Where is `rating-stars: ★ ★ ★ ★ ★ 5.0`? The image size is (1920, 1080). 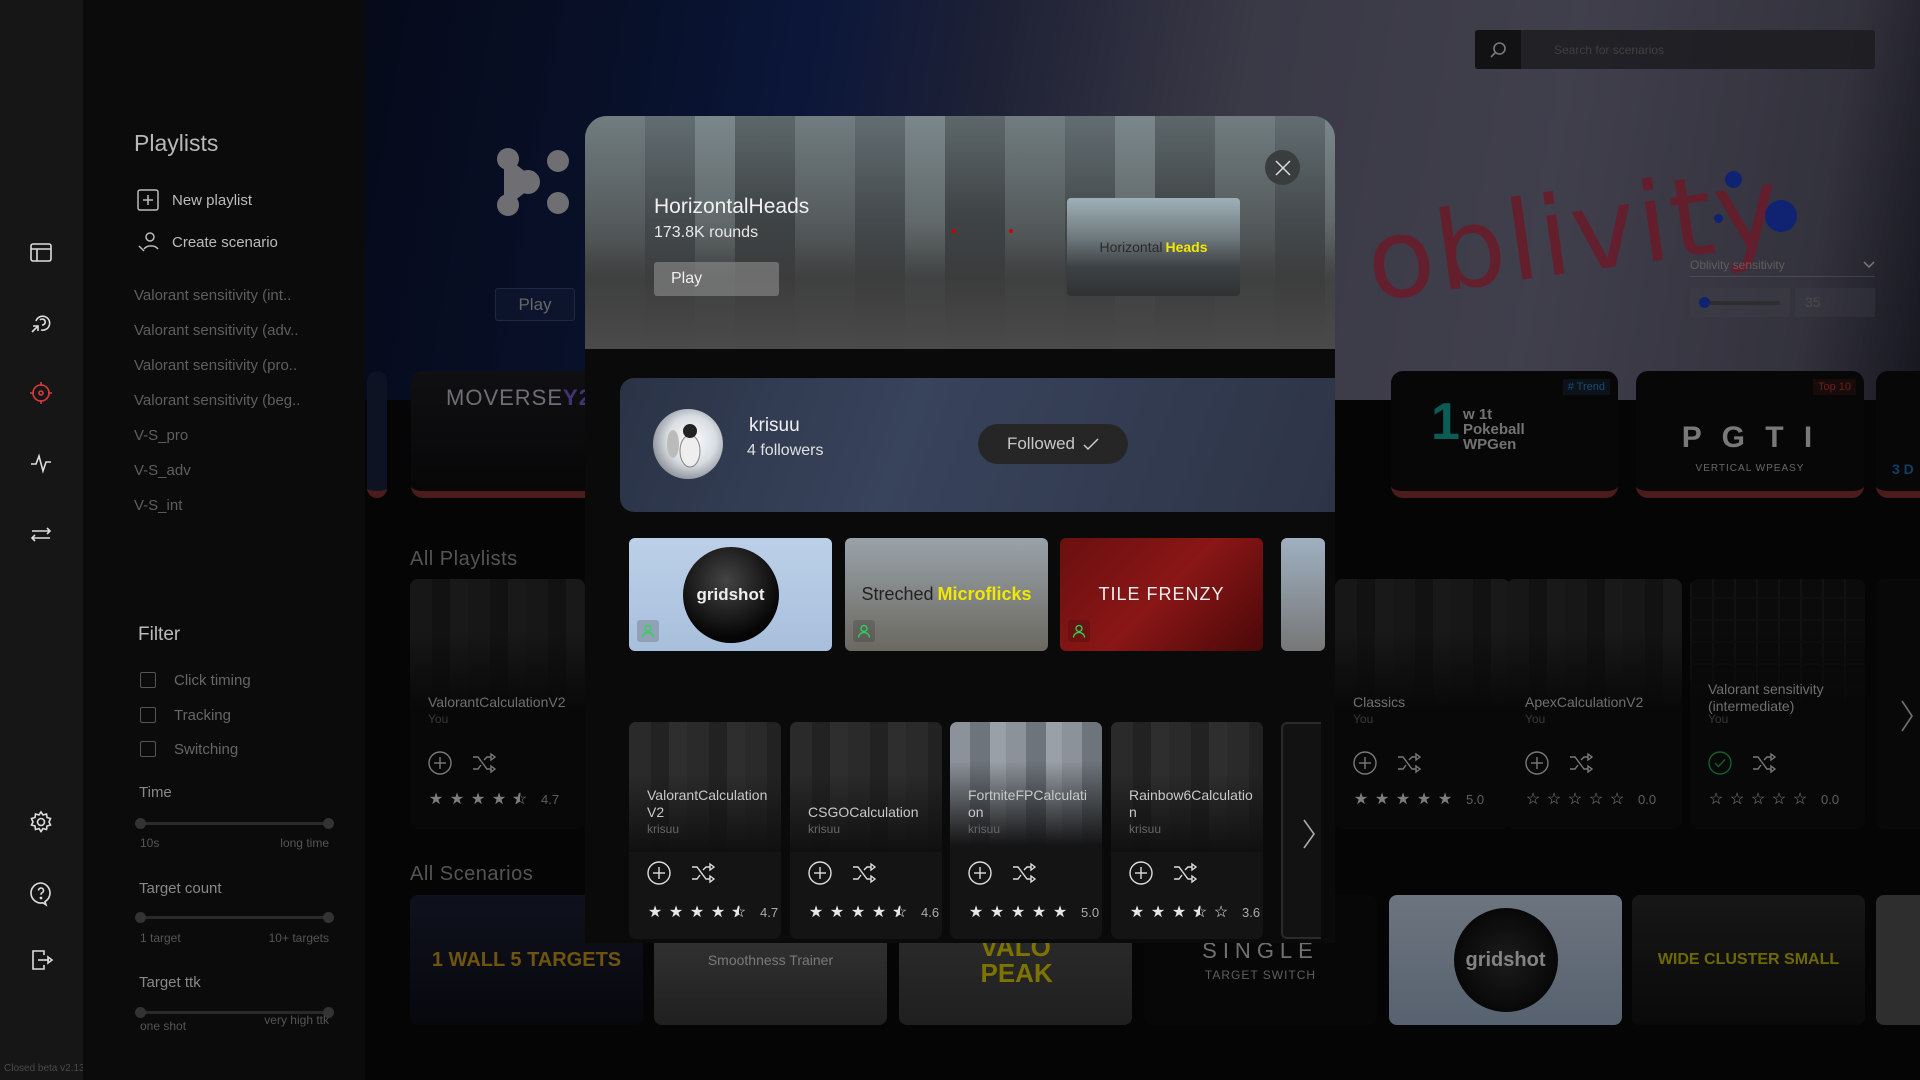 rating-stars: ★ ★ ★ ★ ★ 5.0 is located at coordinates (1033, 912).